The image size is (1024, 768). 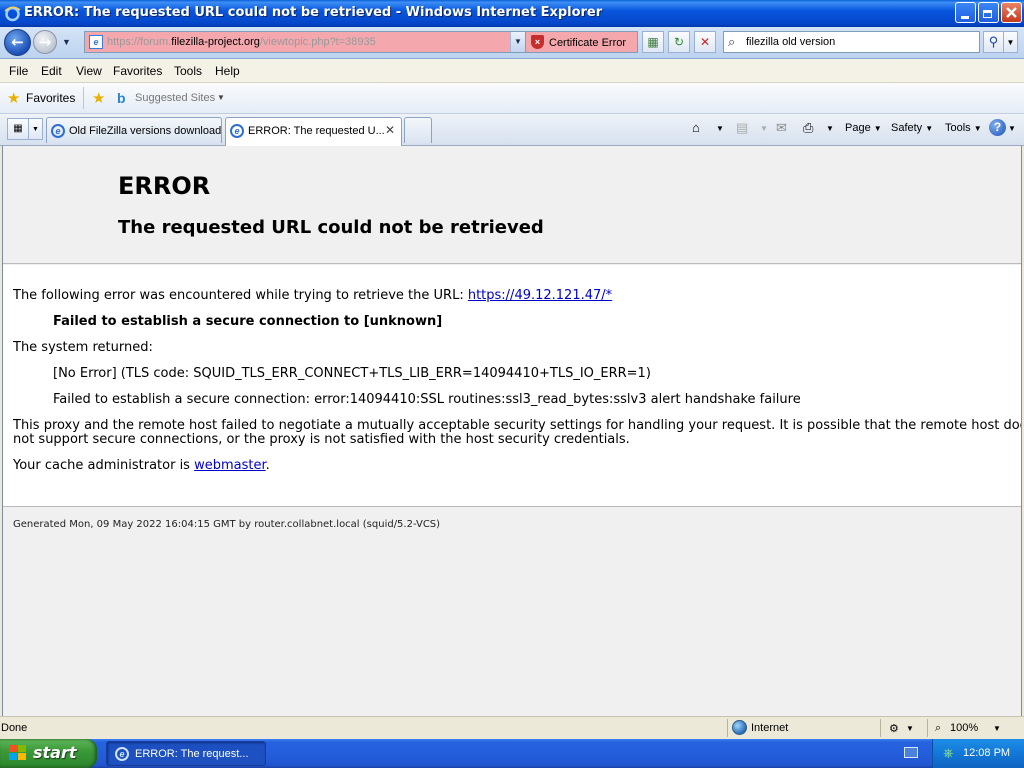 What do you see at coordinates (66, 42) in the screenshot?
I see `history-dropdown-icon: ▼` at bounding box center [66, 42].